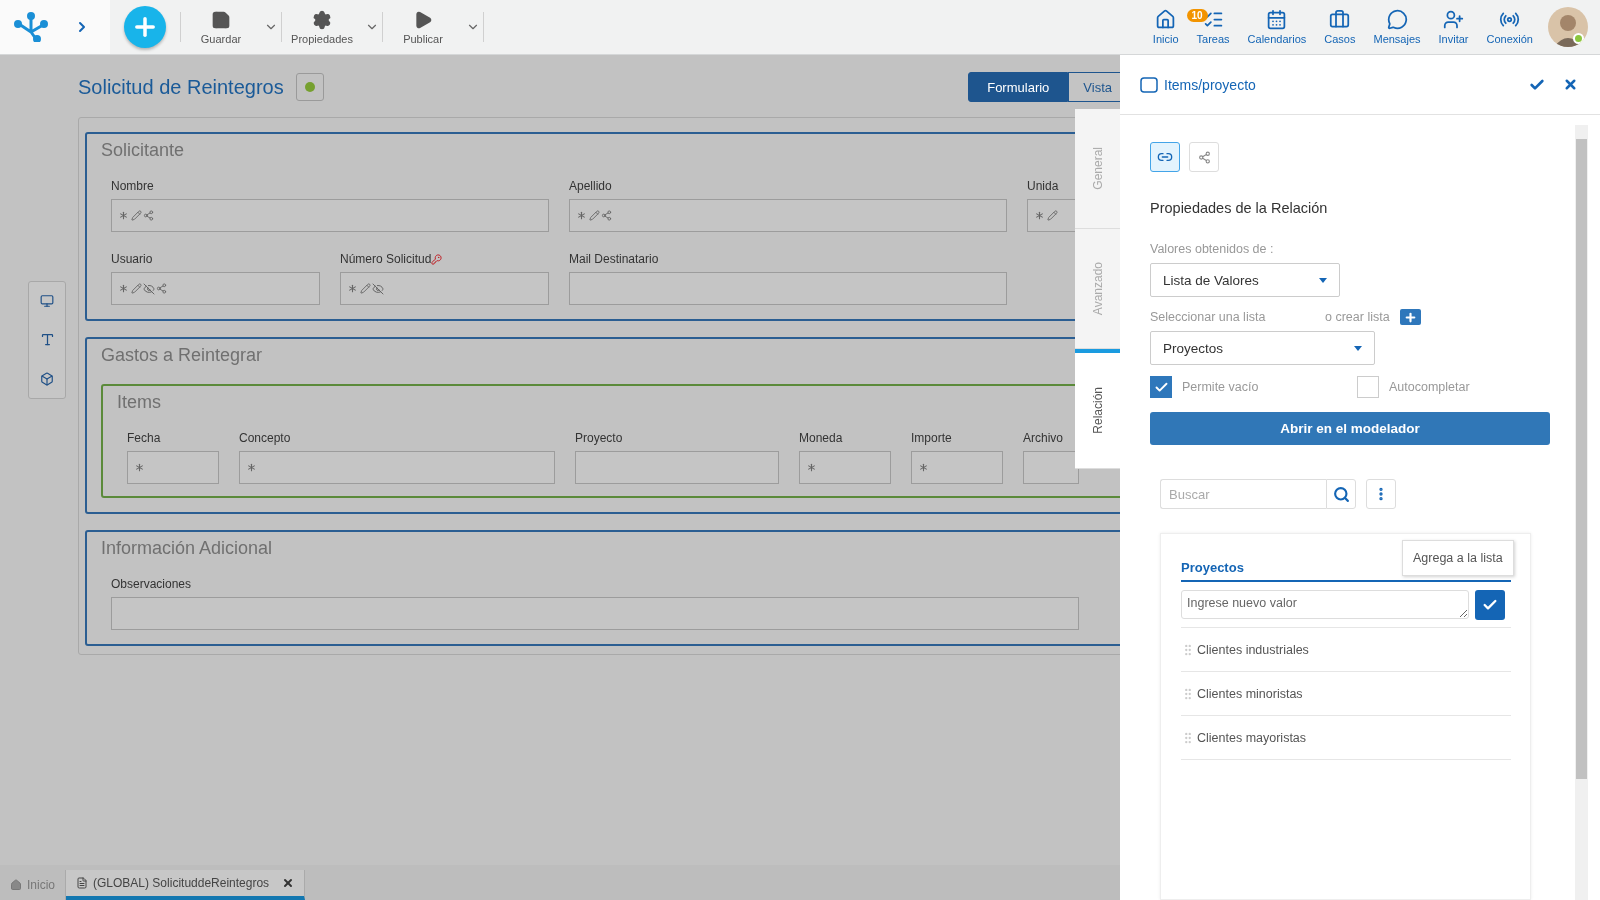 The height and width of the screenshot is (900, 1600). What do you see at coordinates (133, 186) in the screenshot?
I see `field-label: Nombre` at bounding box center [133, 186].